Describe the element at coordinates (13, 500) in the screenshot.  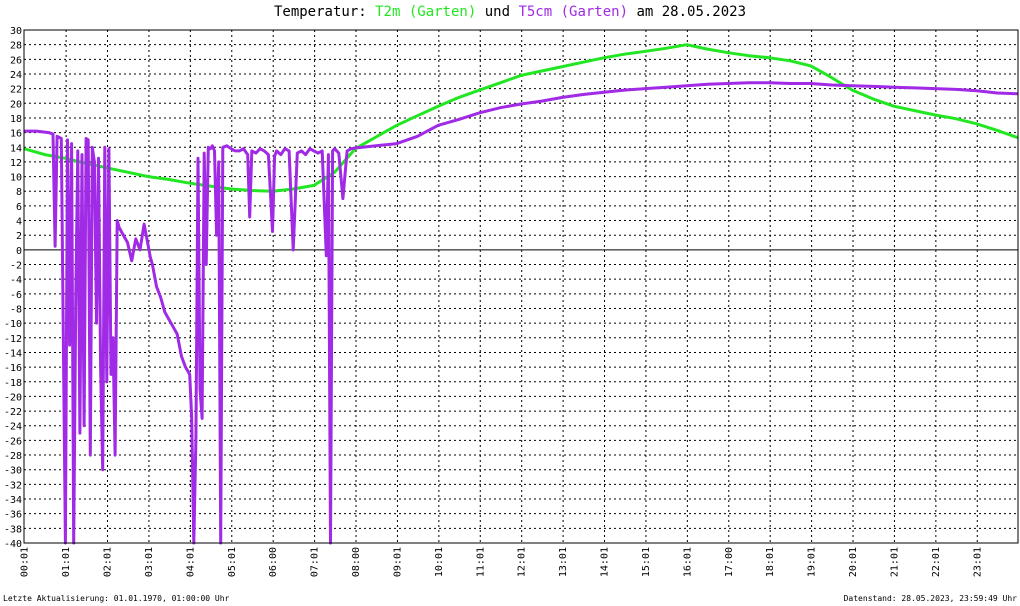
I see `y-tick-label: -34` at that location.